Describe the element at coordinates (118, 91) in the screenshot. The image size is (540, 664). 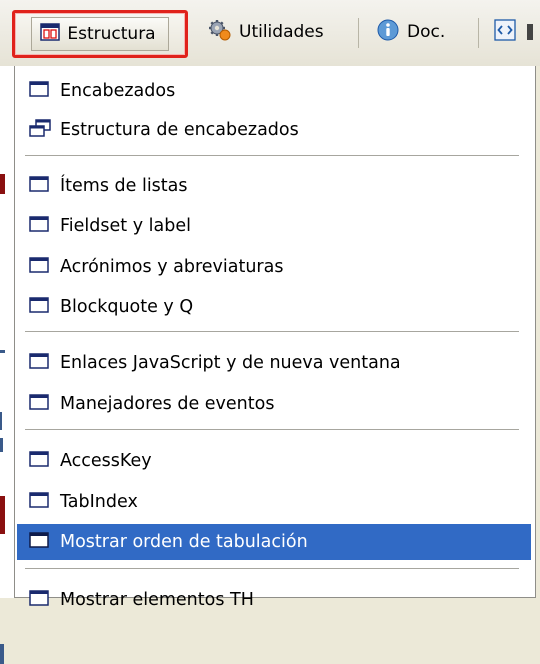
I see `menu-item-label: Encabezados` at that location.